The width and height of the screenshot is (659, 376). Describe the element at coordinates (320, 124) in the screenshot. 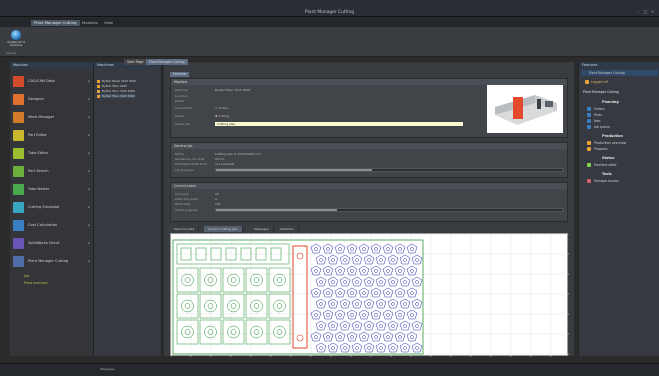

I see `active-job-row: Active job Cutting plan` at that location.